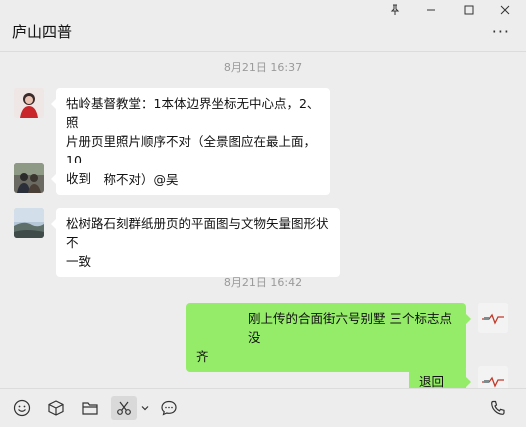 The height and width of the screenshot is (427, 526). Describe the element at coordinates (193, 113) in the screenshot. I see `message-text-line: 牯岭基督教堂：1本体边界坐标无中心点，2、照` at that location.